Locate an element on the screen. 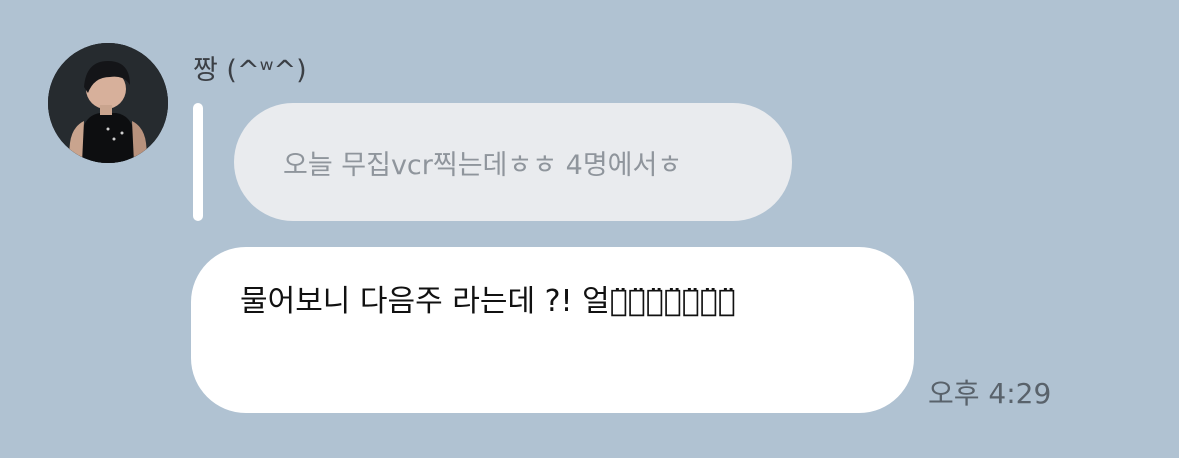 This screenshot has width=1179, height=458. reply-indicator-bar is located at coordinates (198, 162).